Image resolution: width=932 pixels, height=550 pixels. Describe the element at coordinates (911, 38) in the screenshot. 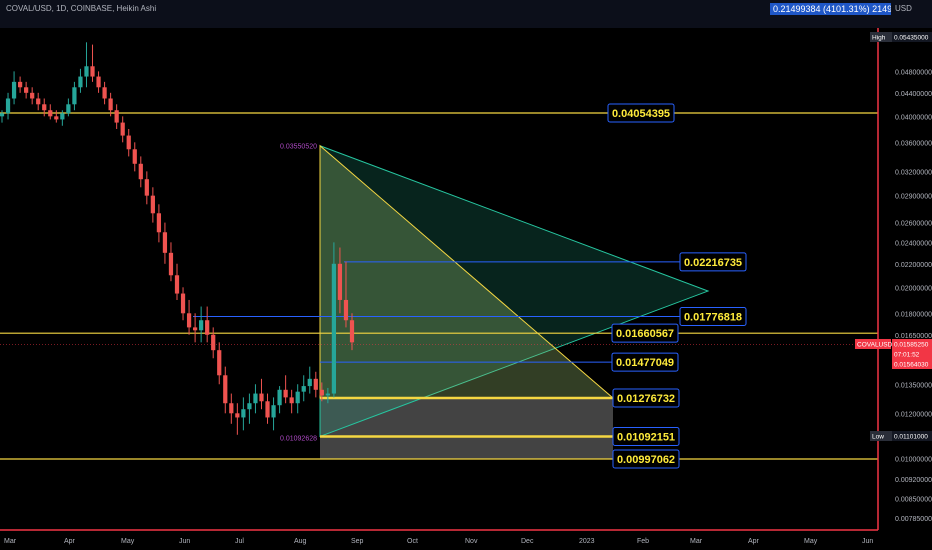

I see `high-value: 0.05435000` at that location.